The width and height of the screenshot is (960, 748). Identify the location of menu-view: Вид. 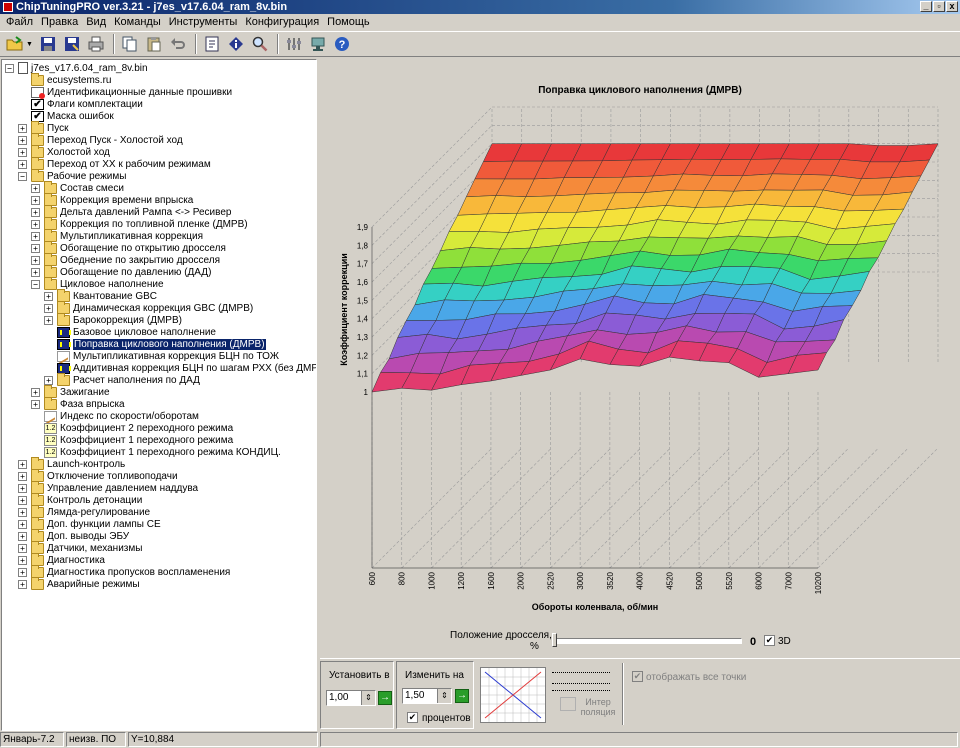
(96, 22).